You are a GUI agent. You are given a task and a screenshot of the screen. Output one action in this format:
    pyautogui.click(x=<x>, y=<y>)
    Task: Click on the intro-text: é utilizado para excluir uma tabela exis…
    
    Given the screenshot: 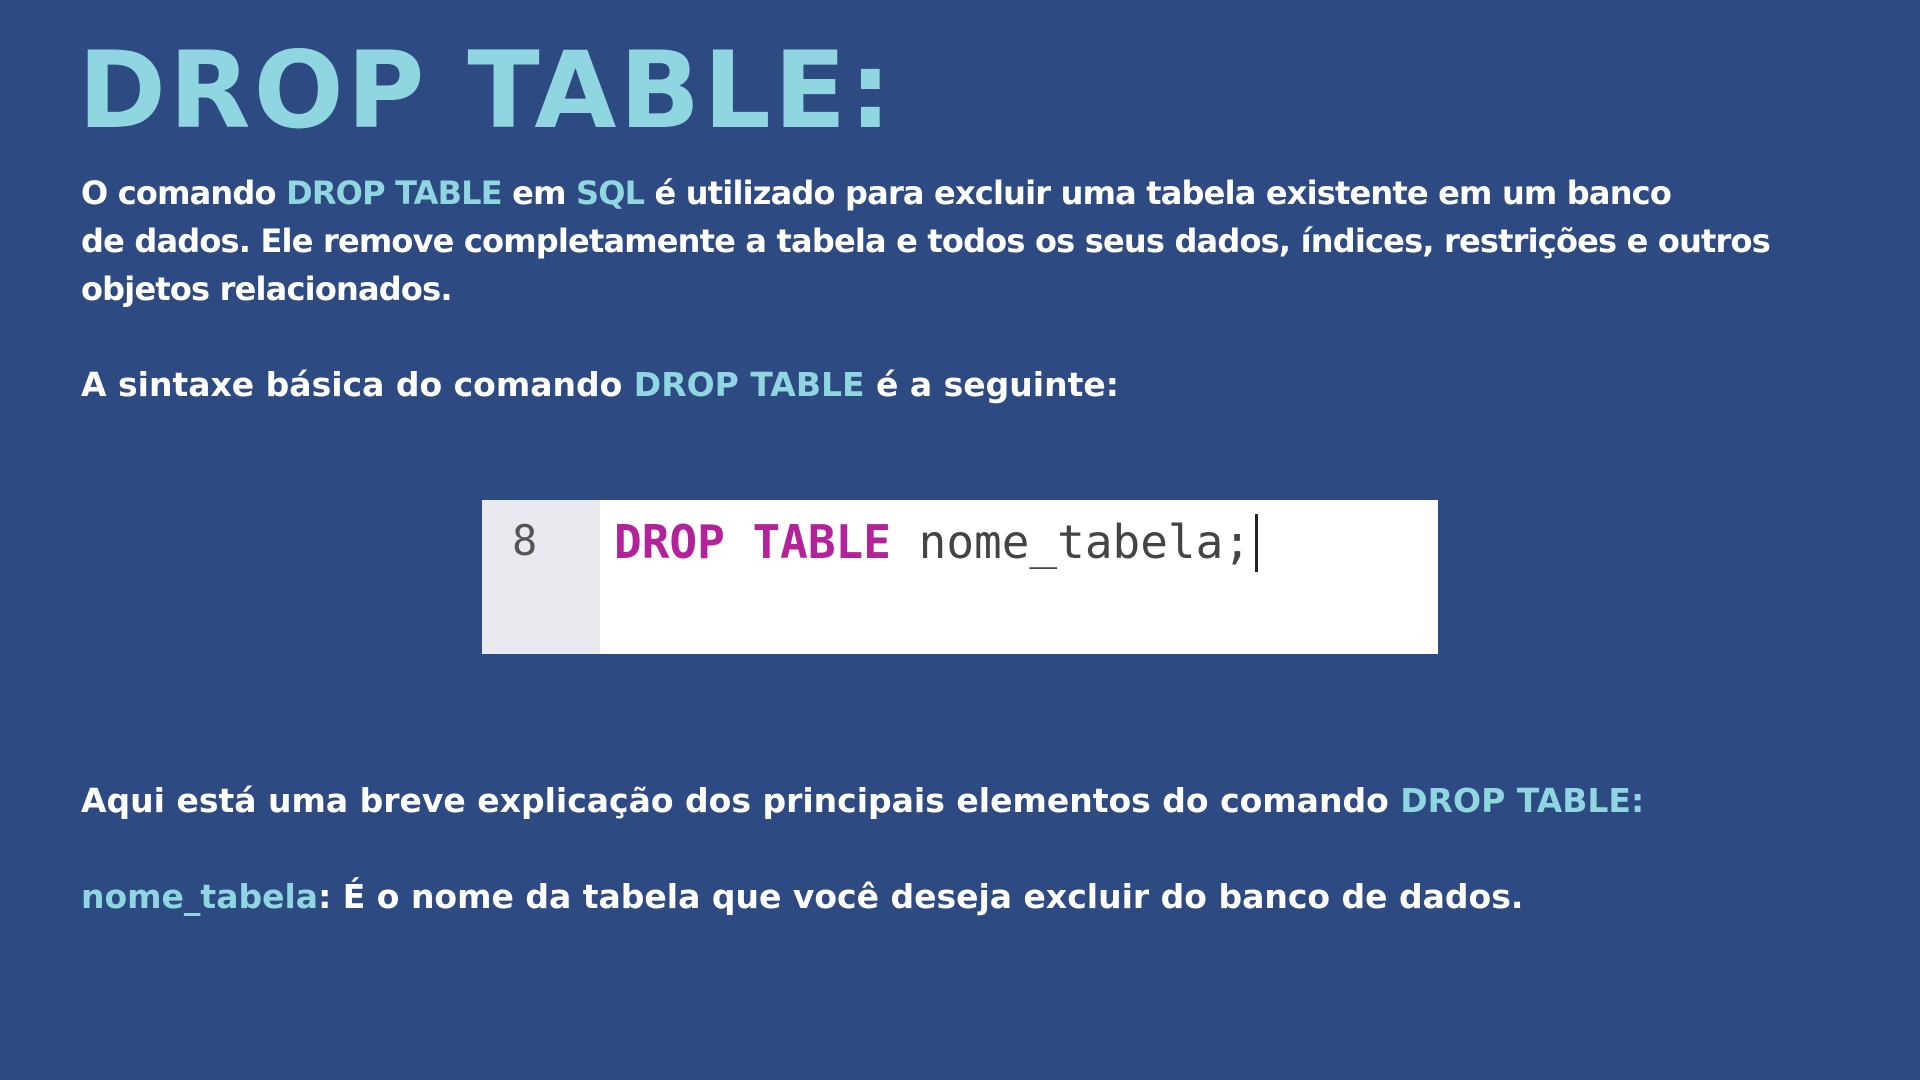 What is the action you would take?
    pyautogui.click(x=1158, y=193)
    